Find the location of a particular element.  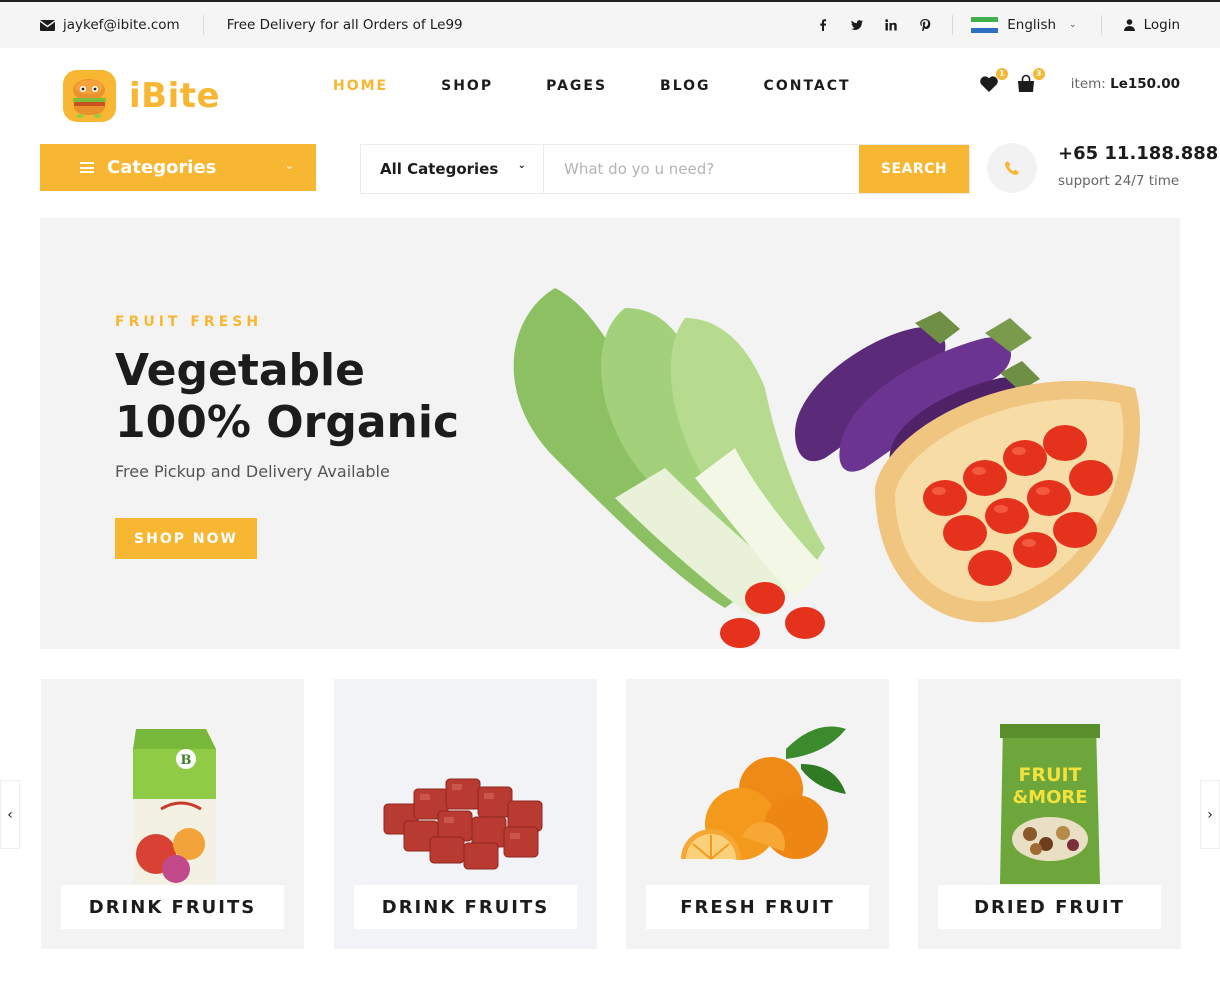

language-selector: English ⌄ is located at coordinates (1024, 25).